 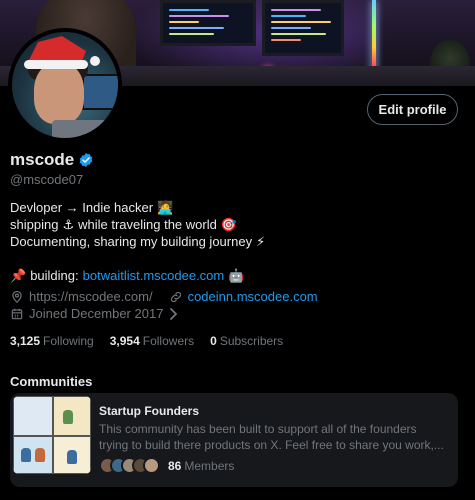 I want to click on subscribers-stat: 0 Subscribers, so click(x=246, y=341).